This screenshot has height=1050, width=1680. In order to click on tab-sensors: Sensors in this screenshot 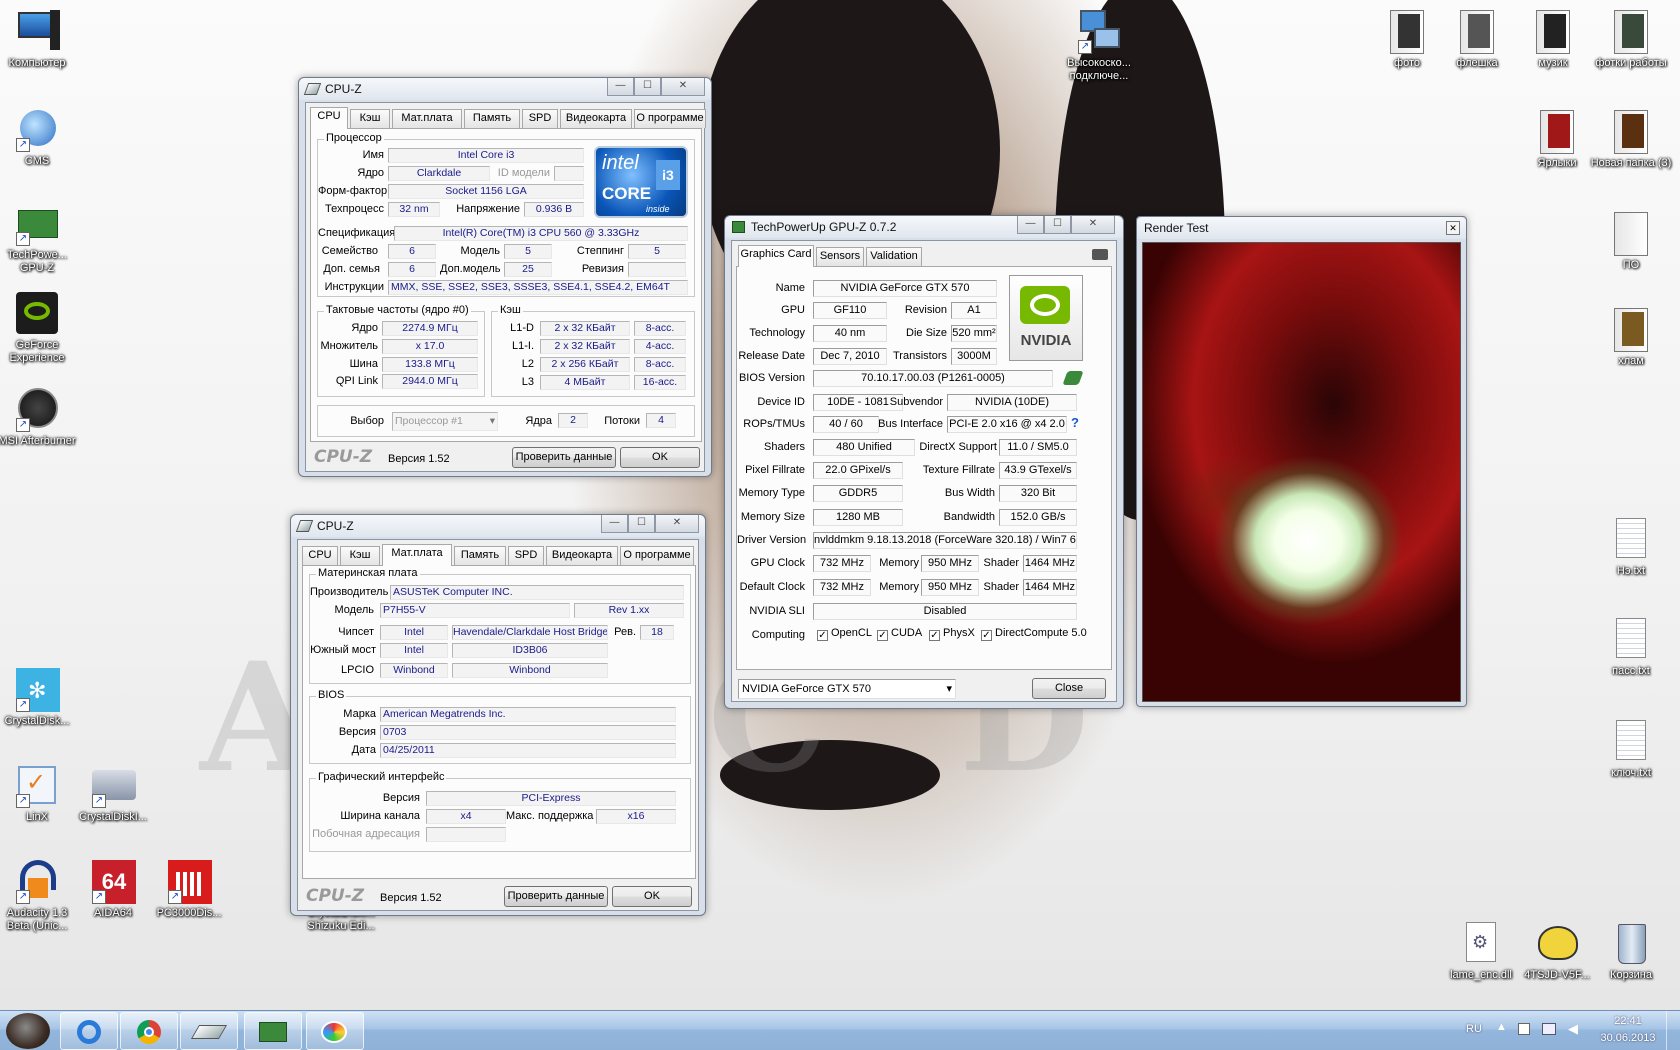, I will do `click(840, 256)`.